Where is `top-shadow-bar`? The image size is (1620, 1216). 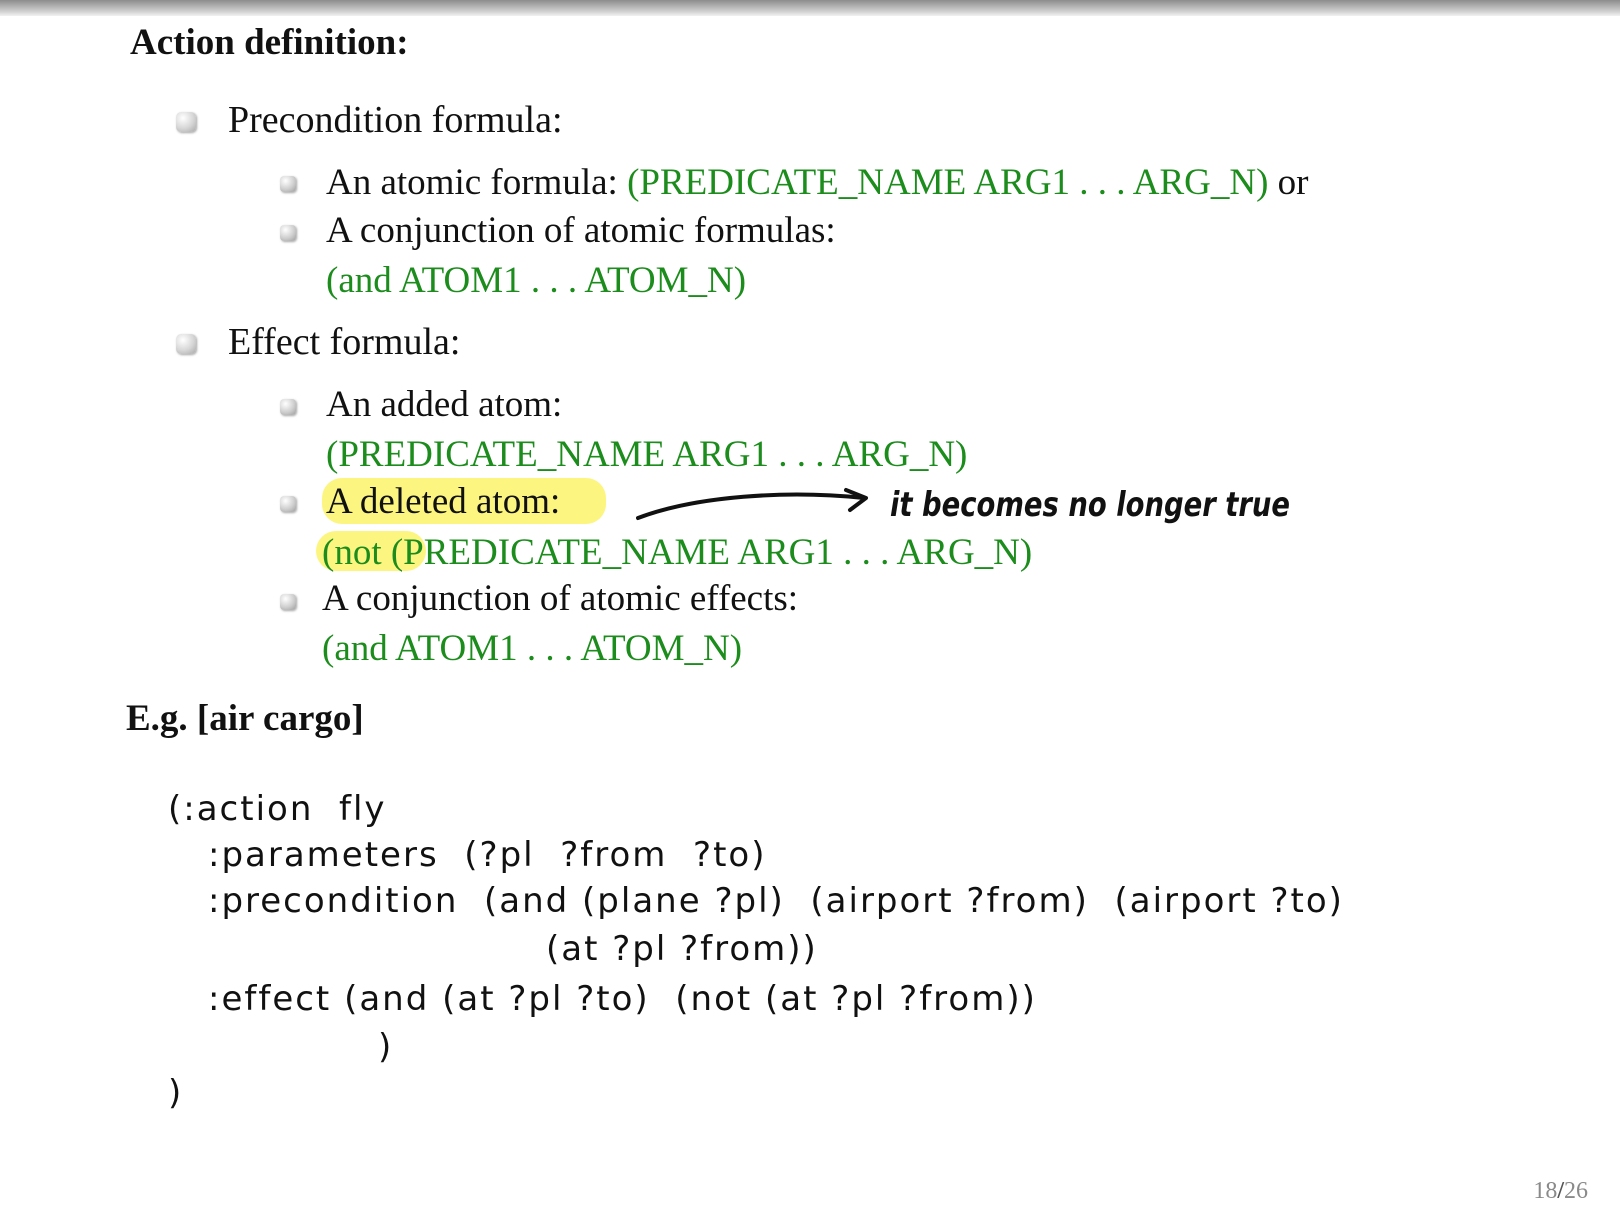 top-shadow-bar is located at coordinates (810, 8).